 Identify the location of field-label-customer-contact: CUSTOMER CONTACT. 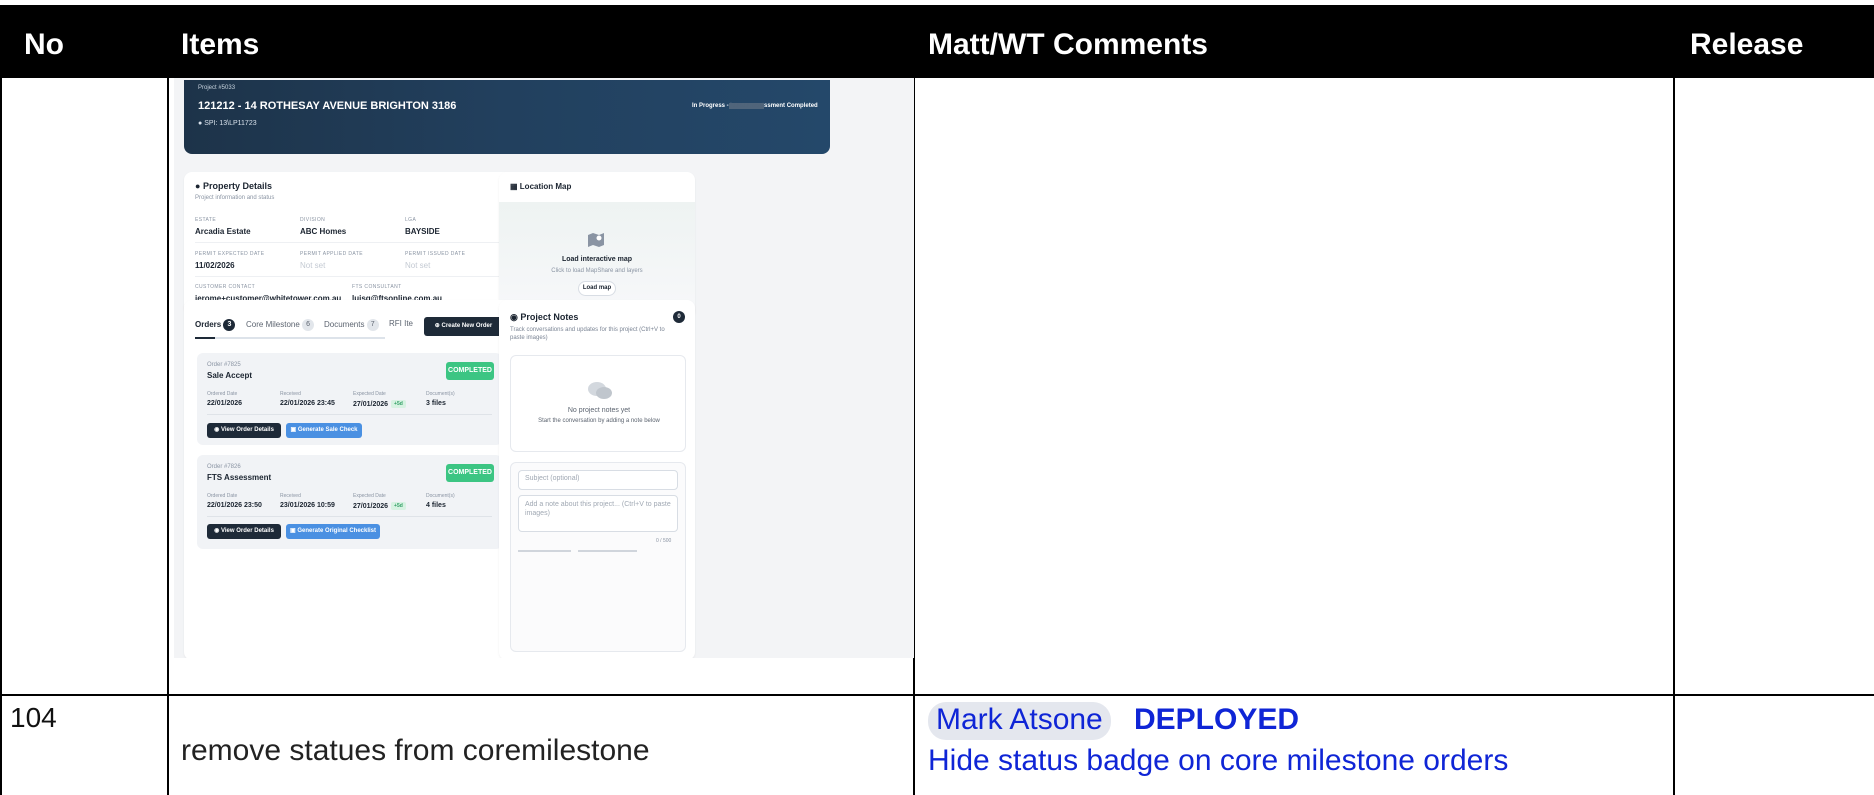
(225, 287).